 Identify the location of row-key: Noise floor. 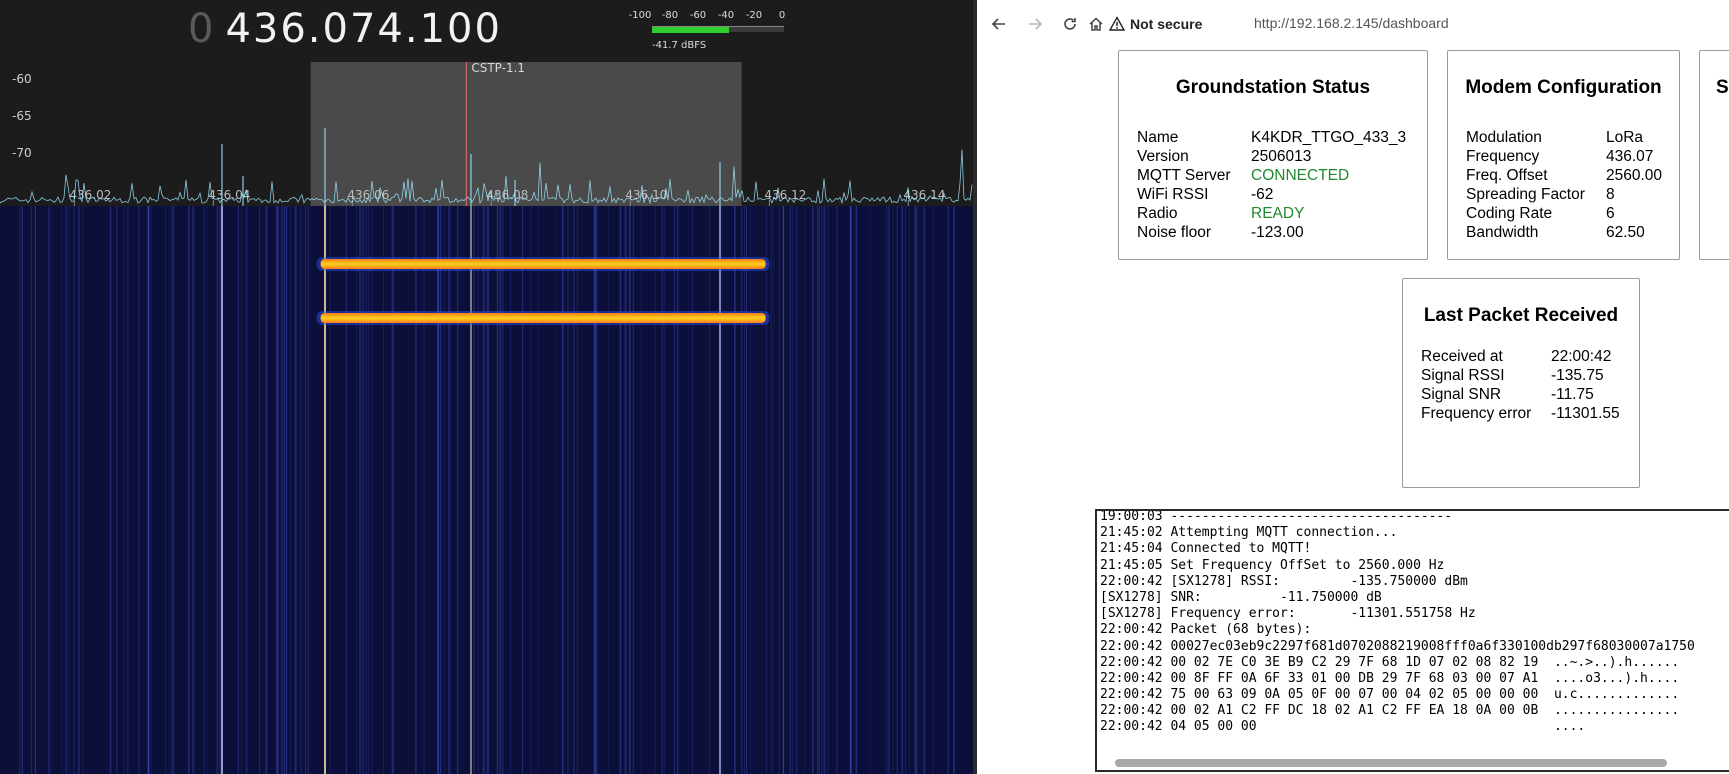
(1174, 232).